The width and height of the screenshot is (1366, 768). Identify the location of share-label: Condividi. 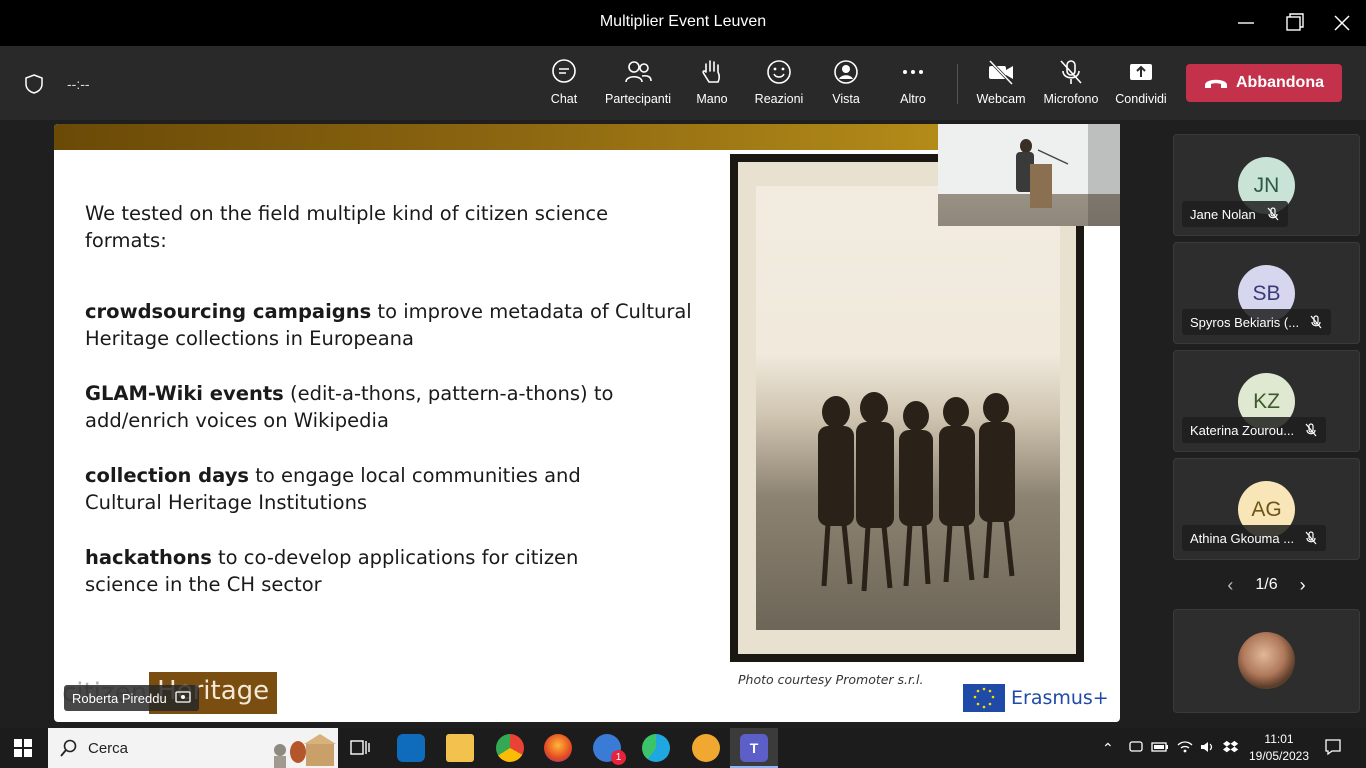
(1141, 99).